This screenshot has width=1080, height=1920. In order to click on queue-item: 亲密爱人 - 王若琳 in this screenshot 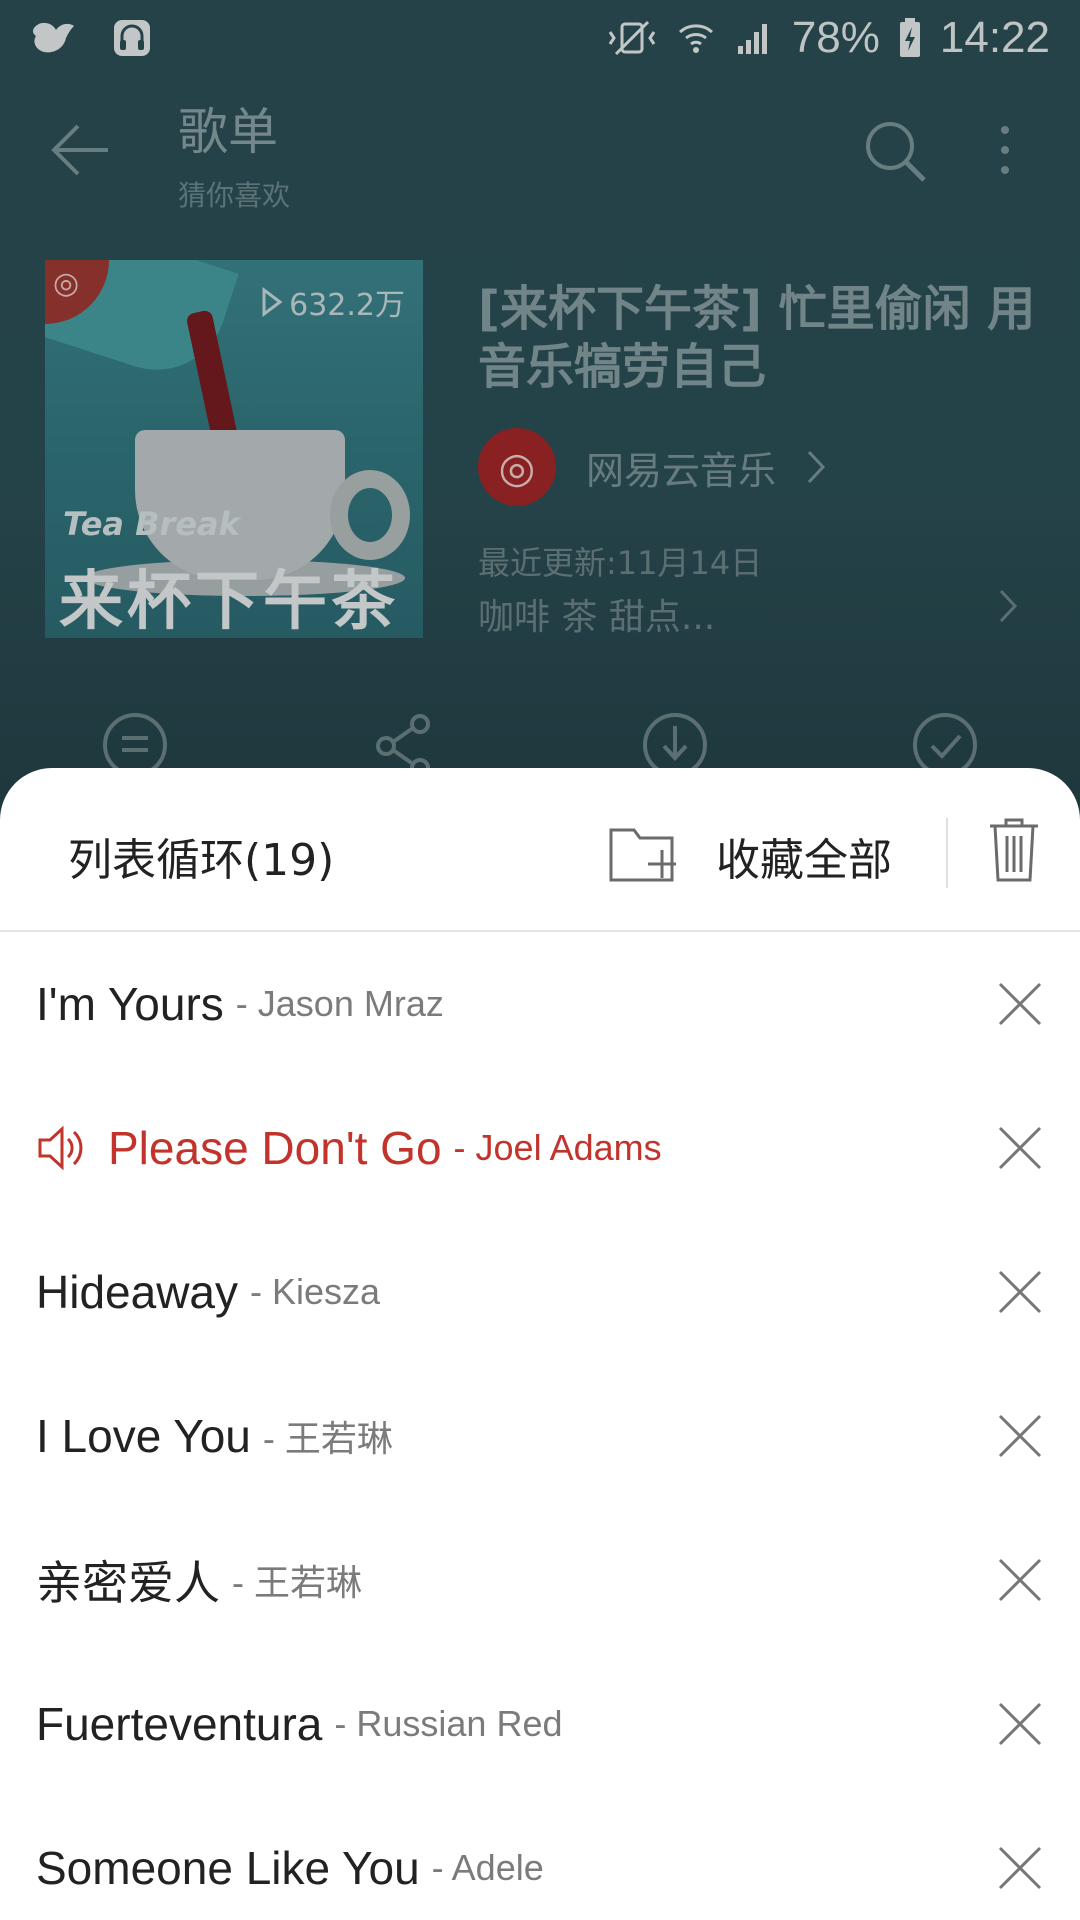, I will do `click(540, 1580)`.